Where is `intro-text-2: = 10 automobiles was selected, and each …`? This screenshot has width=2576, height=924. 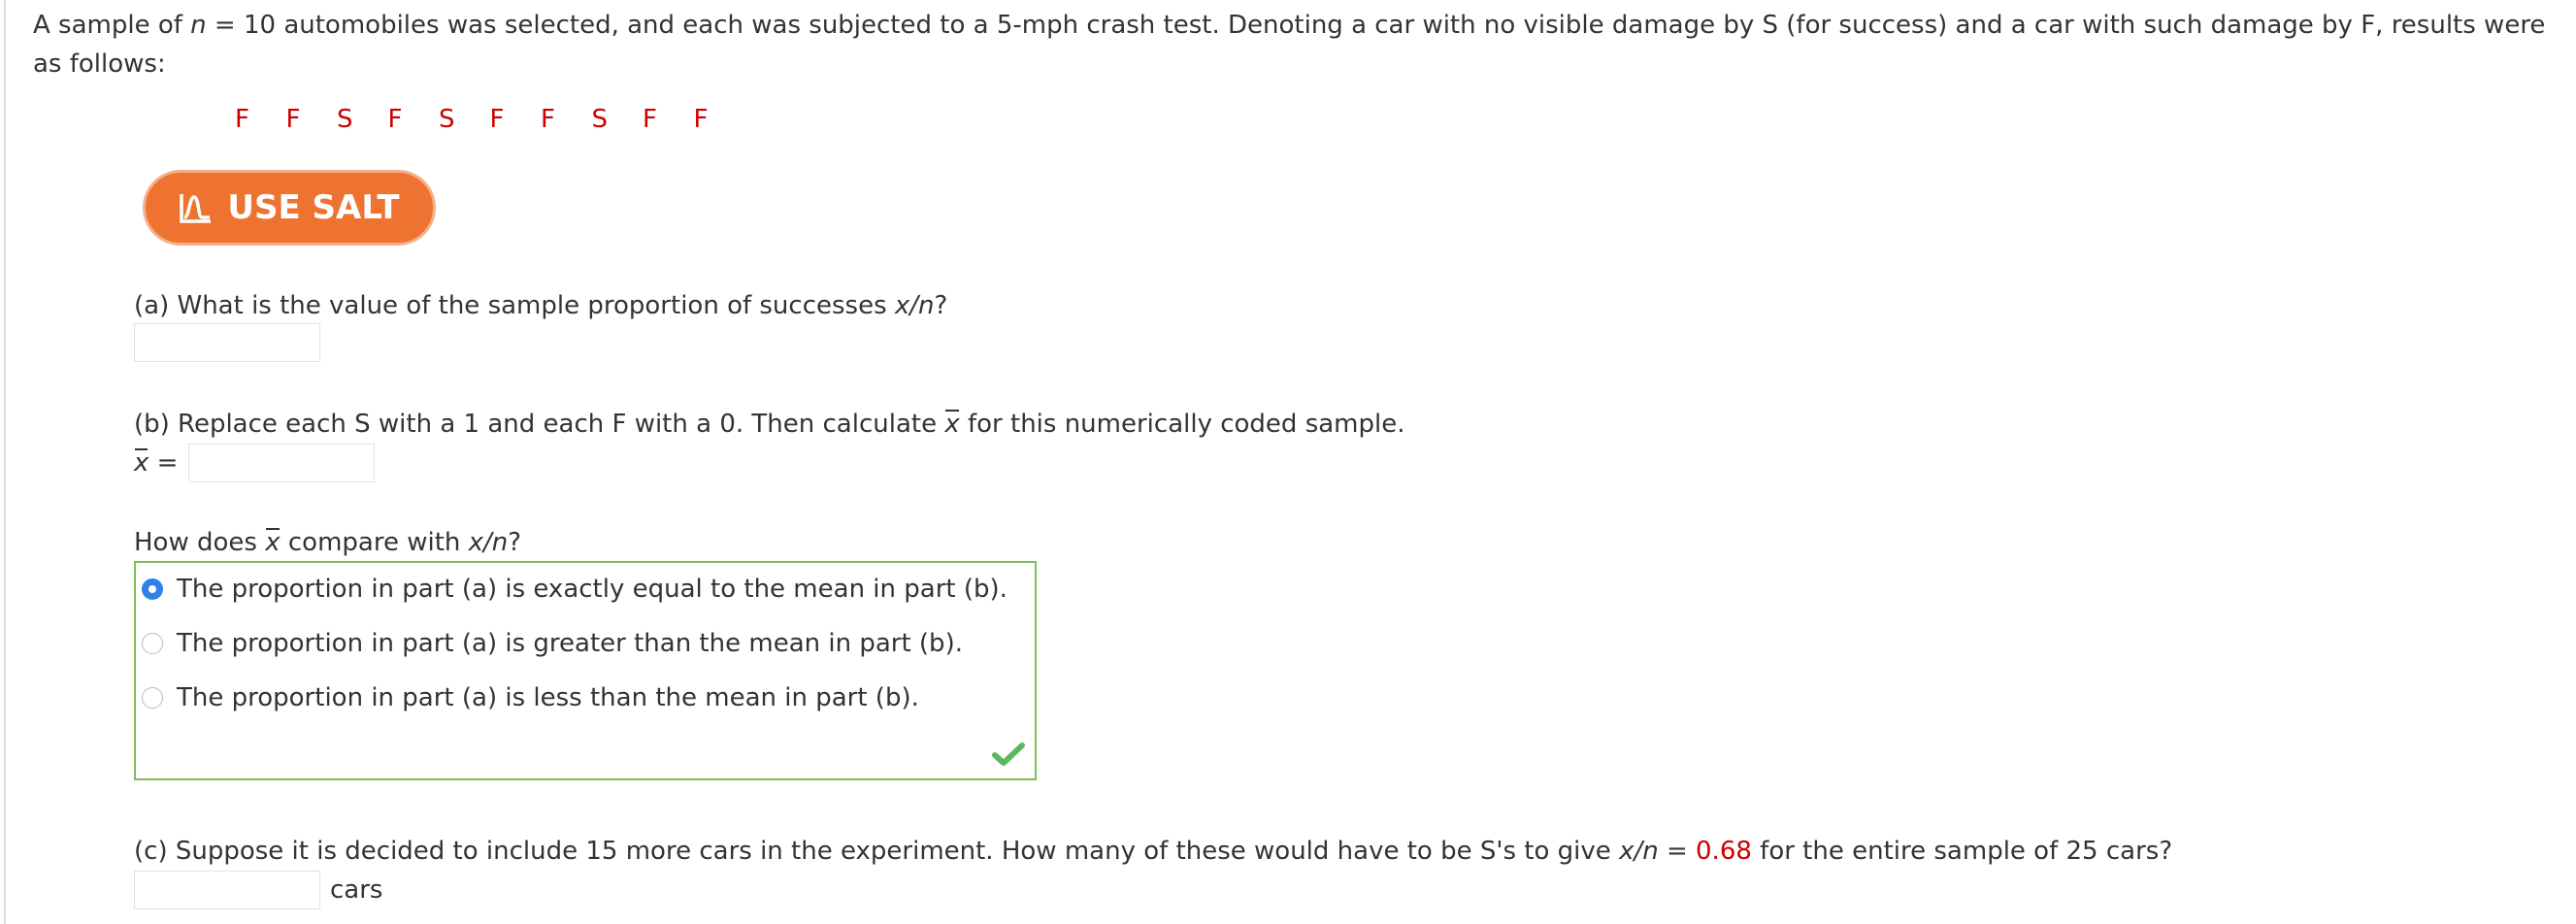 intro-text-2: = 10 automobiles was selected, and each … is located at coordinates (1289, 45).